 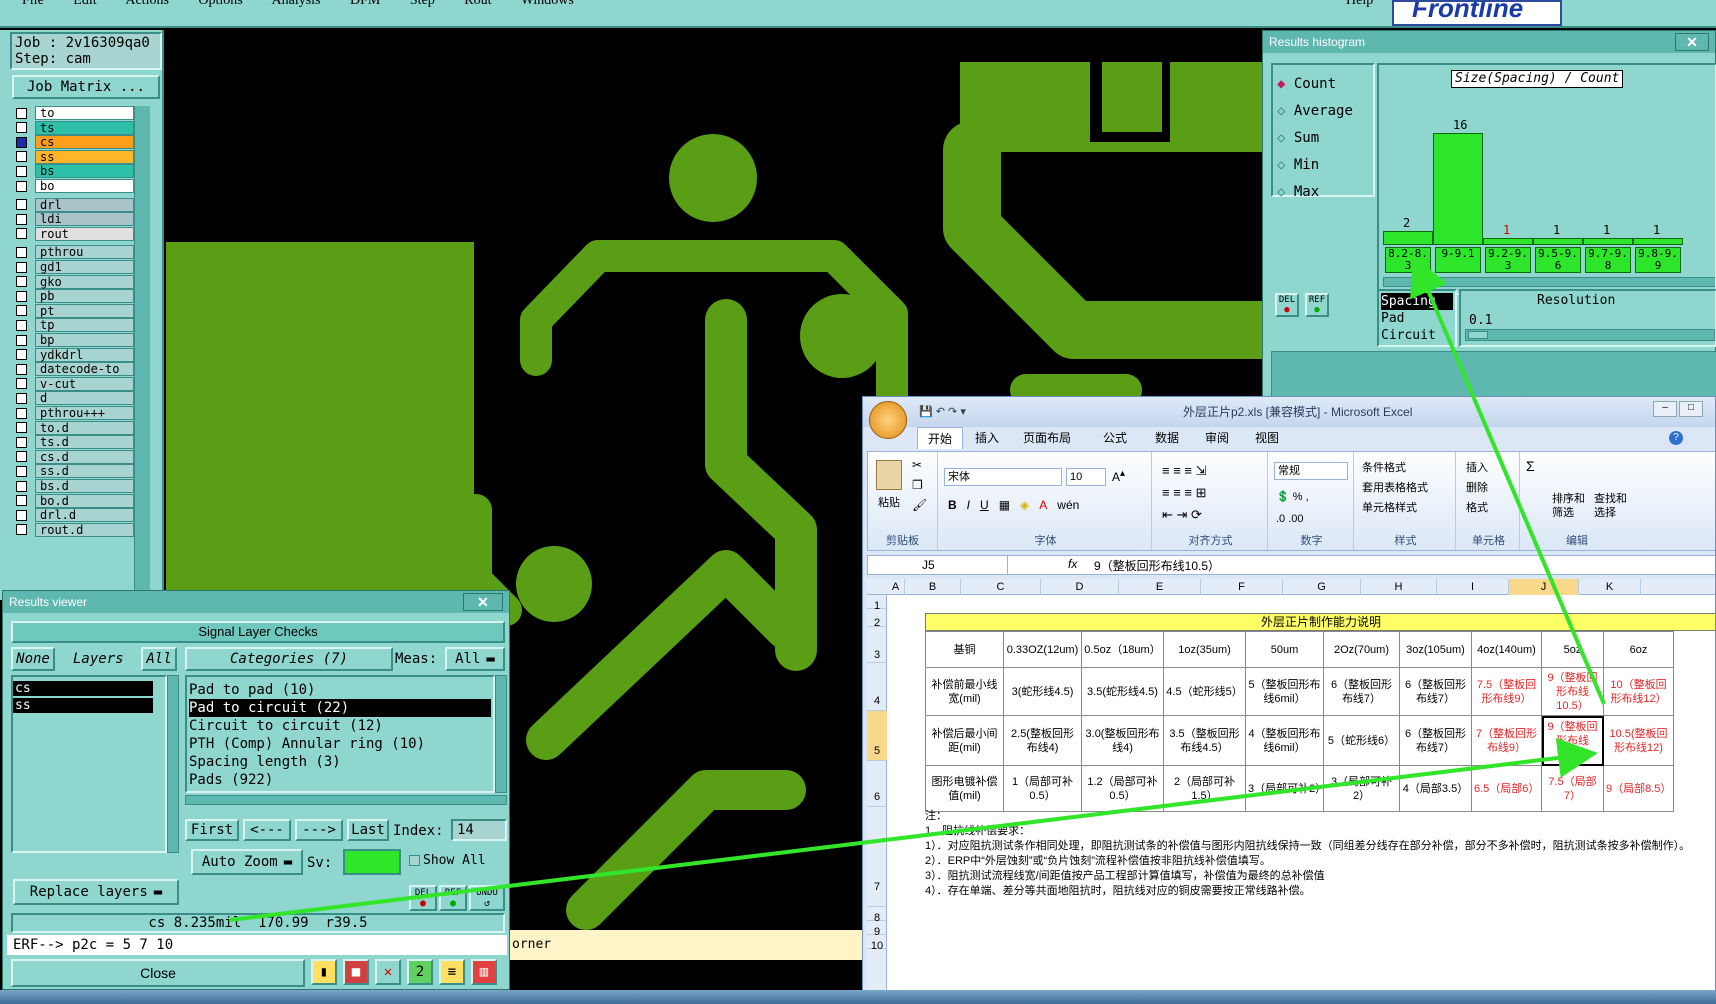 I want to click on option-count: ◆ Count, so click(x=1323, y=84).